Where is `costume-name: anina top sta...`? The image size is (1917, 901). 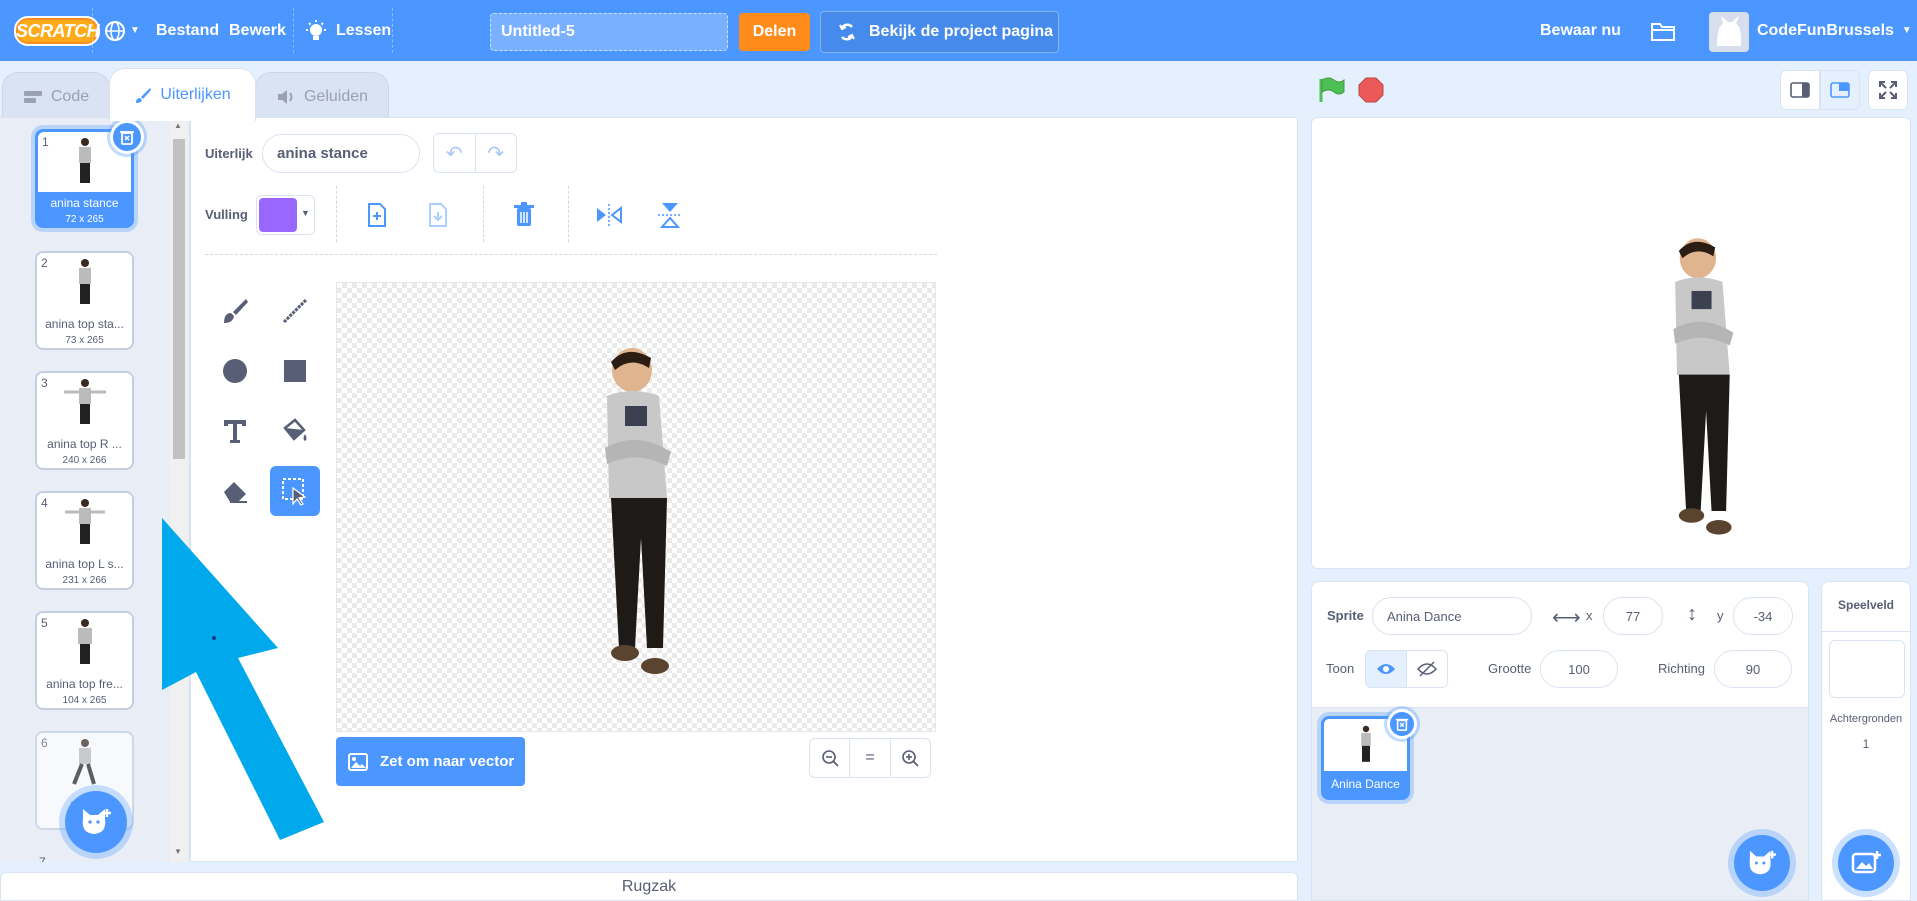 costume-name: anina top sta... is located at coordinates (84, 324).